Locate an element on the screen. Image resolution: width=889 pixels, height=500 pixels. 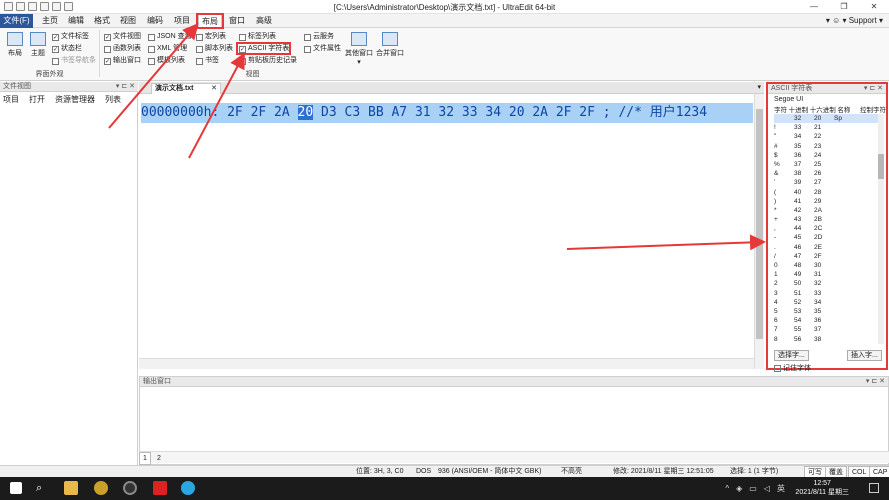
menu-window: 窗口 is located at coordinates (237, 21).